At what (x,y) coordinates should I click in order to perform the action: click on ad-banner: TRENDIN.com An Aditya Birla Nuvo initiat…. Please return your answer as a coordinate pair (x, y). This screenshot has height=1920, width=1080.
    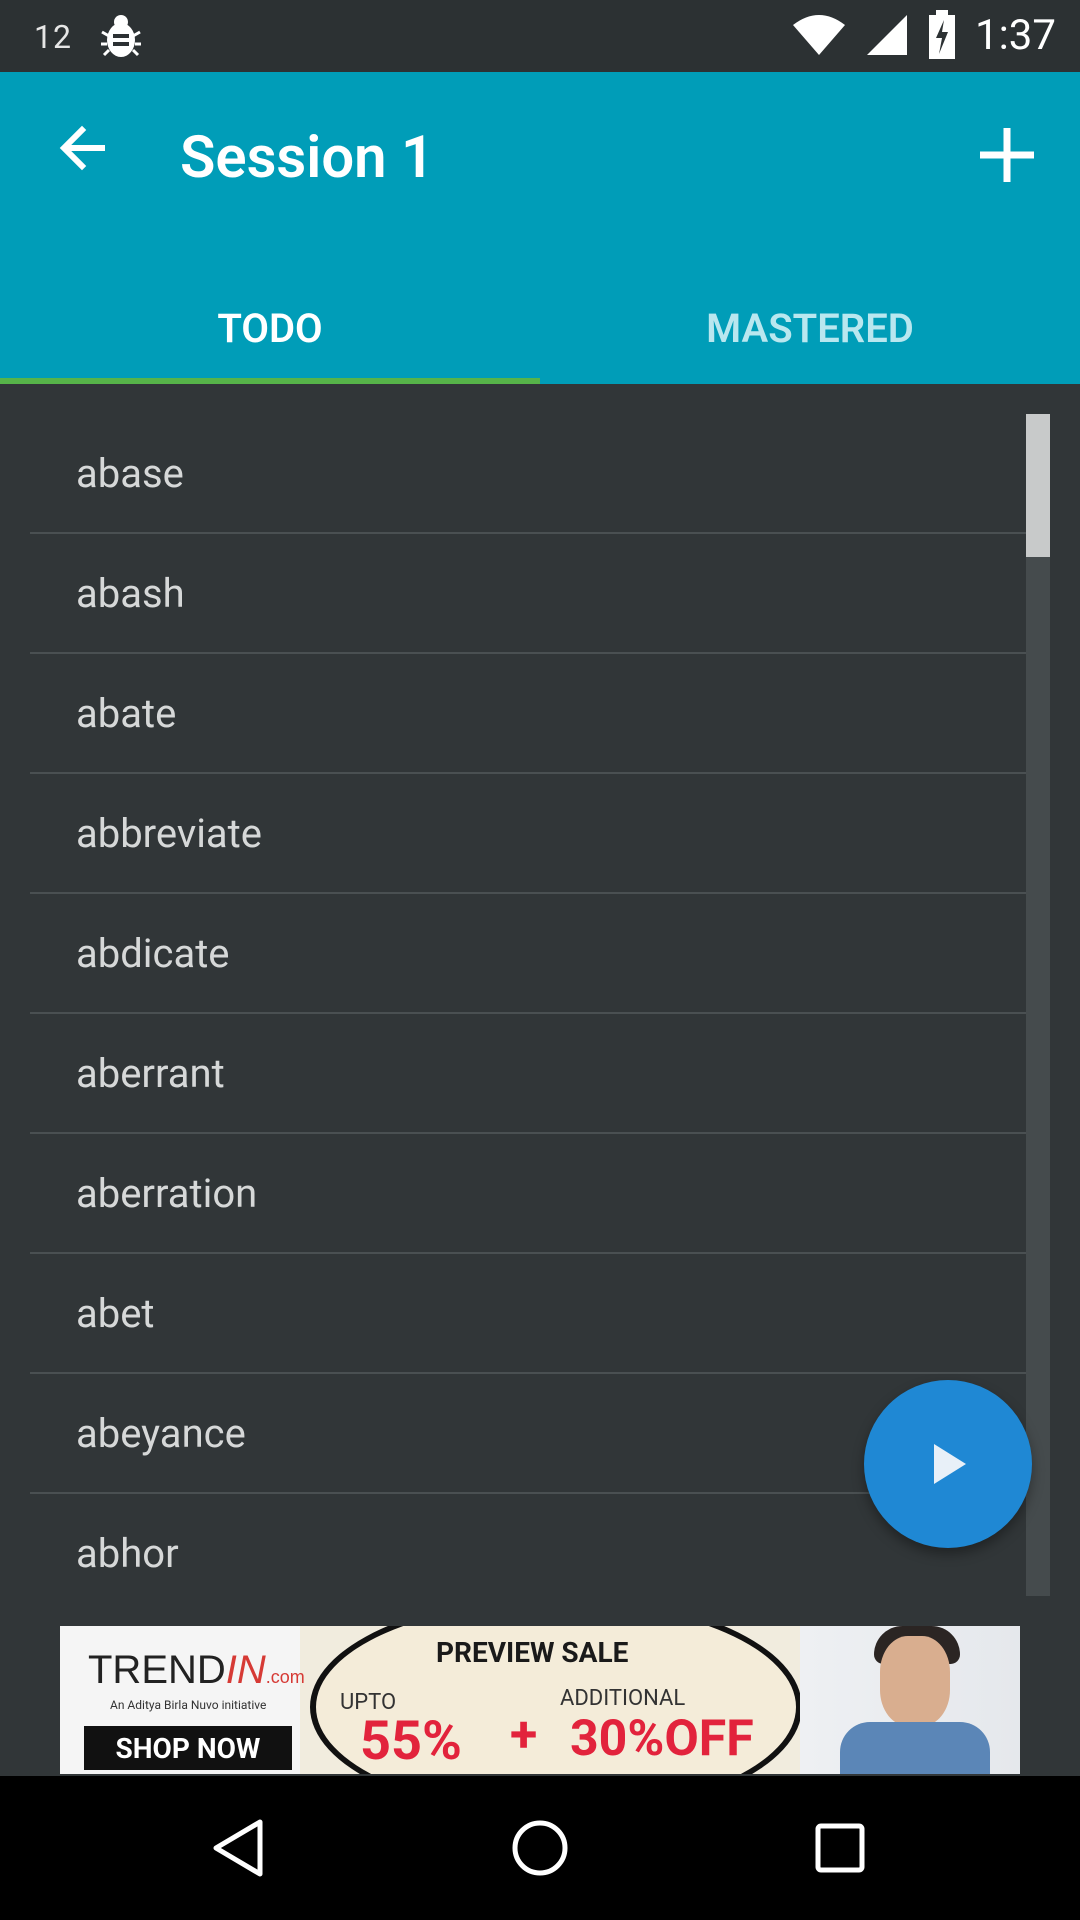
    Looking at the image, I should click on (540, 1700).